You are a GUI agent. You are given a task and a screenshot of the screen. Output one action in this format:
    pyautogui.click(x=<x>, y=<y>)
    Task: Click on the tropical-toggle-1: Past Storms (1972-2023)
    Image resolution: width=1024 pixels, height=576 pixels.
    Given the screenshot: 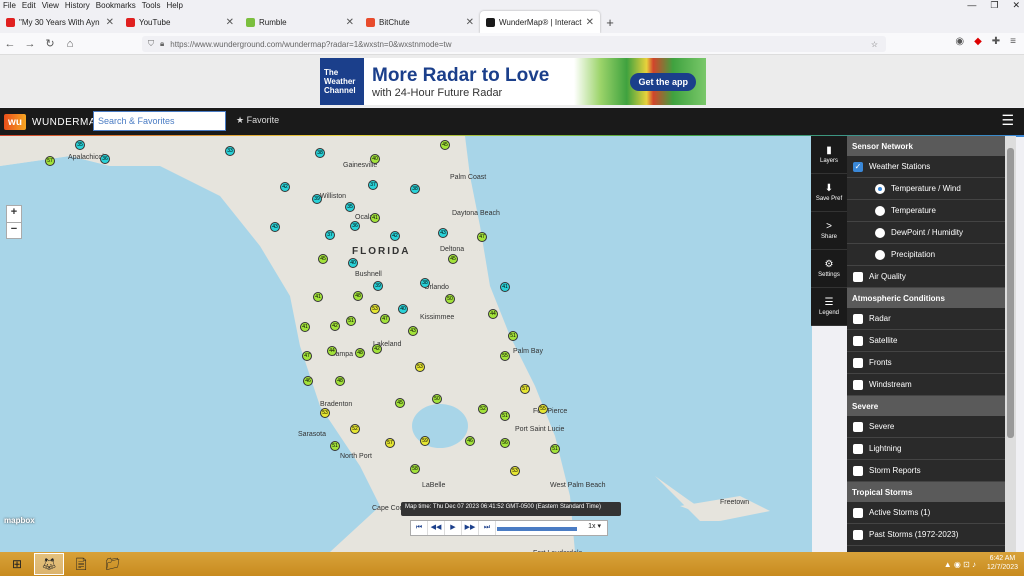 What is the action you would take?
    pyautogui.click(x=926, y=535)
    